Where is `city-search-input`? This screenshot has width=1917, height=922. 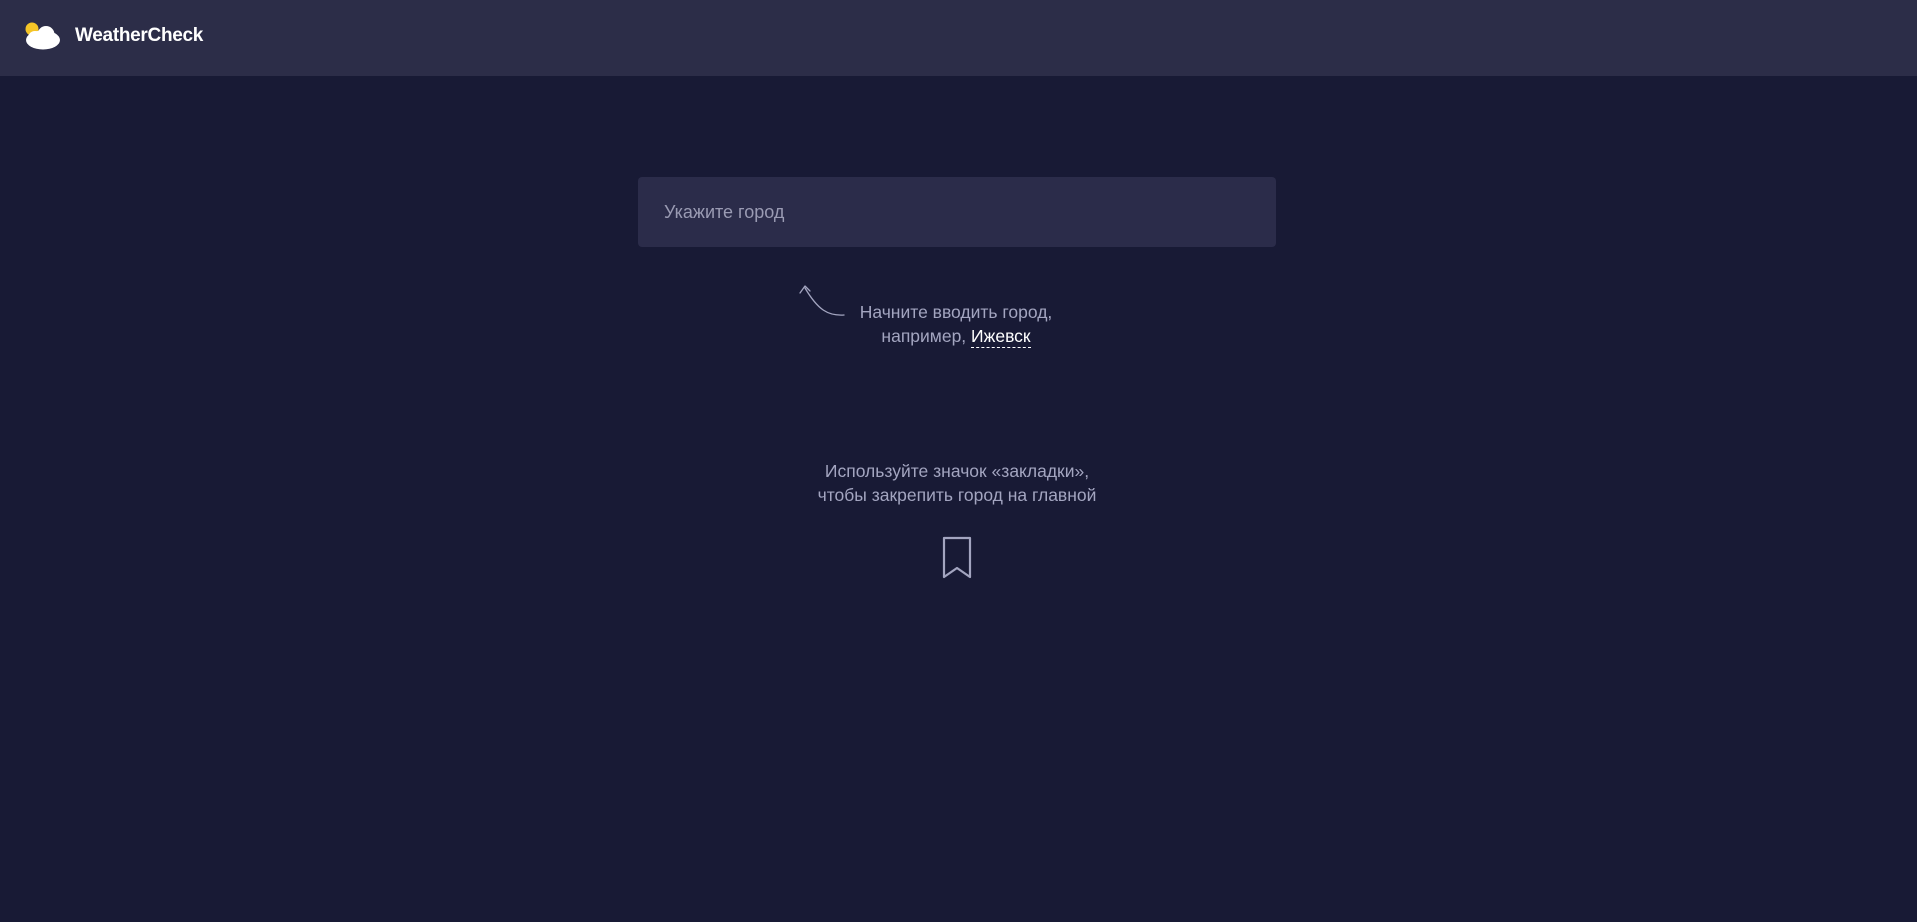 city-search-input is located at coordinates (957, 212).